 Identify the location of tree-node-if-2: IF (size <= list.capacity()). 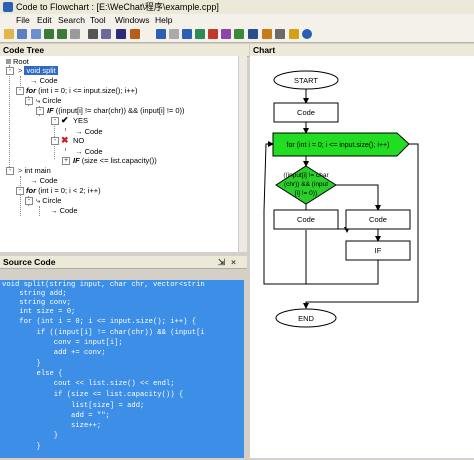
(115, 160).